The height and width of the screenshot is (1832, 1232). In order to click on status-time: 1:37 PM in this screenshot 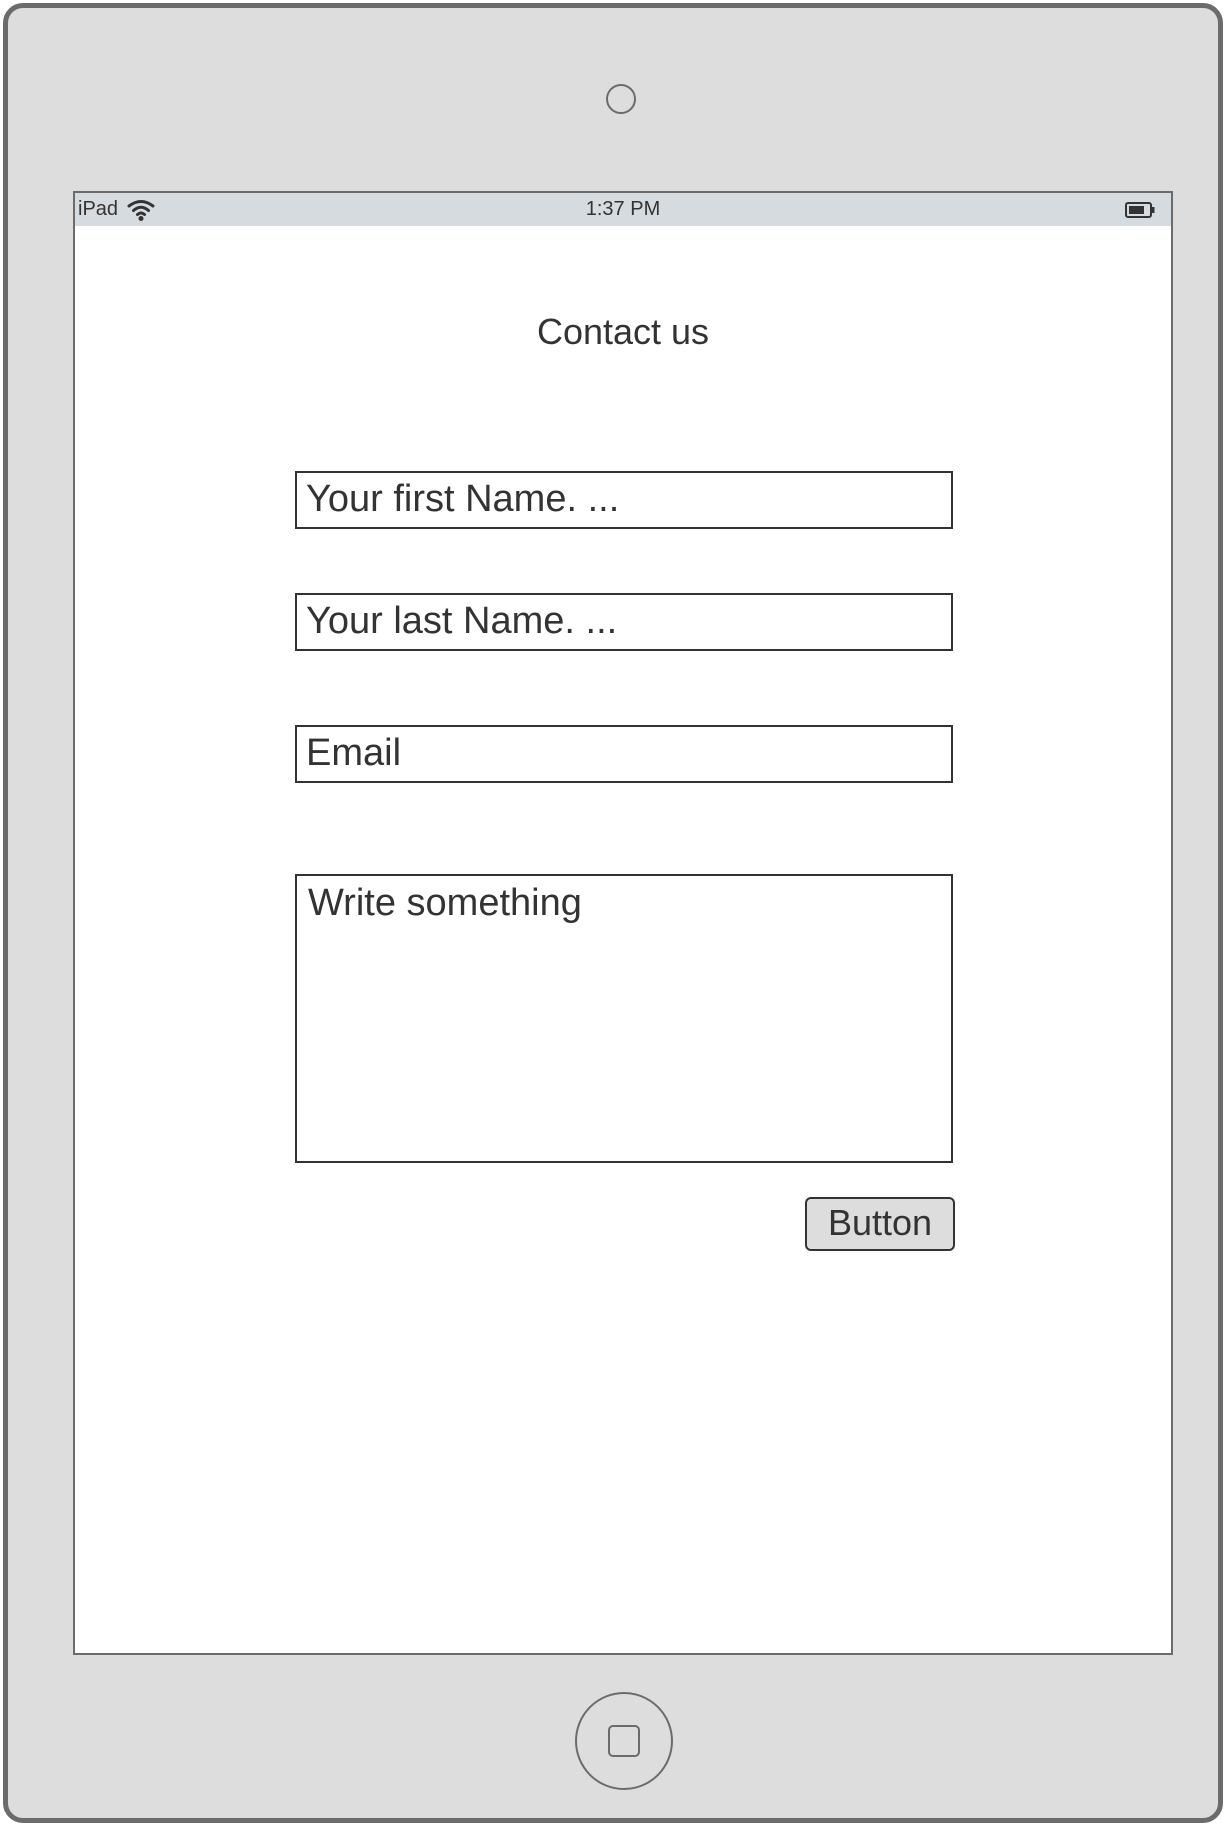, I will do `click(623, 209)`.